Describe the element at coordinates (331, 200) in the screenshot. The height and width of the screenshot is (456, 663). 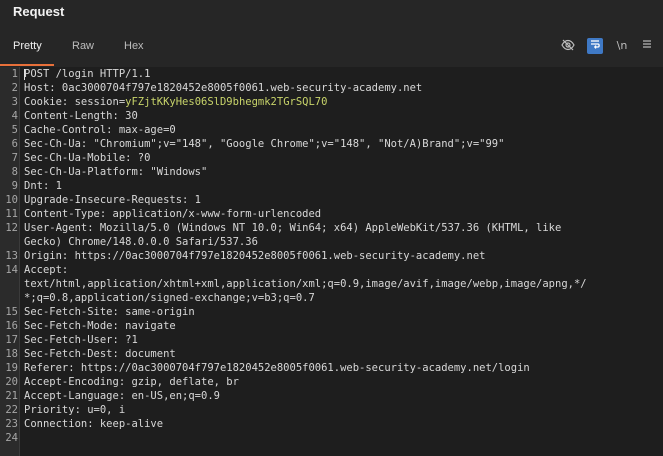
I see `editor-line: 10 Upgrade-Insecure-Requests: 1` at that location.